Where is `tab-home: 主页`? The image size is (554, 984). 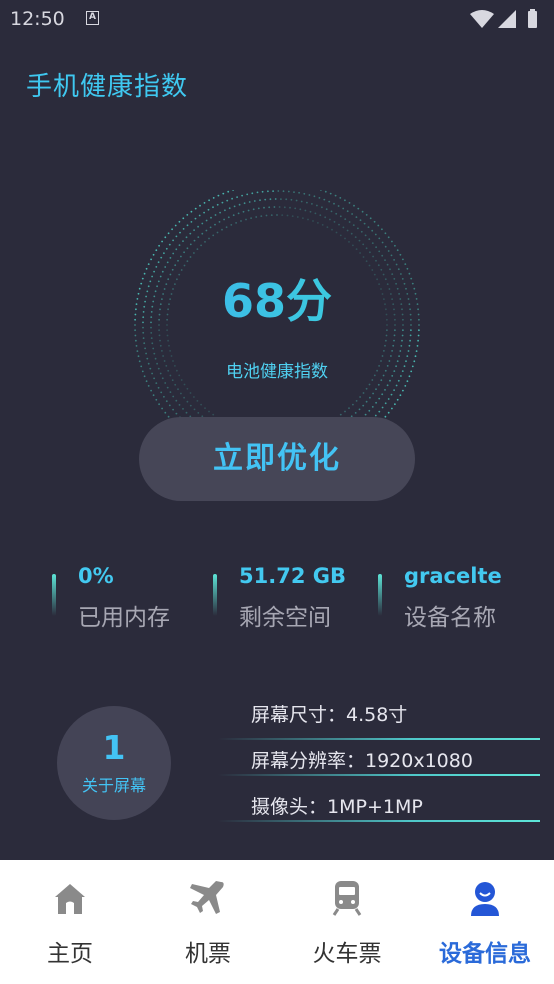 tab-home: 主页 is located at coordinates (70, 922).